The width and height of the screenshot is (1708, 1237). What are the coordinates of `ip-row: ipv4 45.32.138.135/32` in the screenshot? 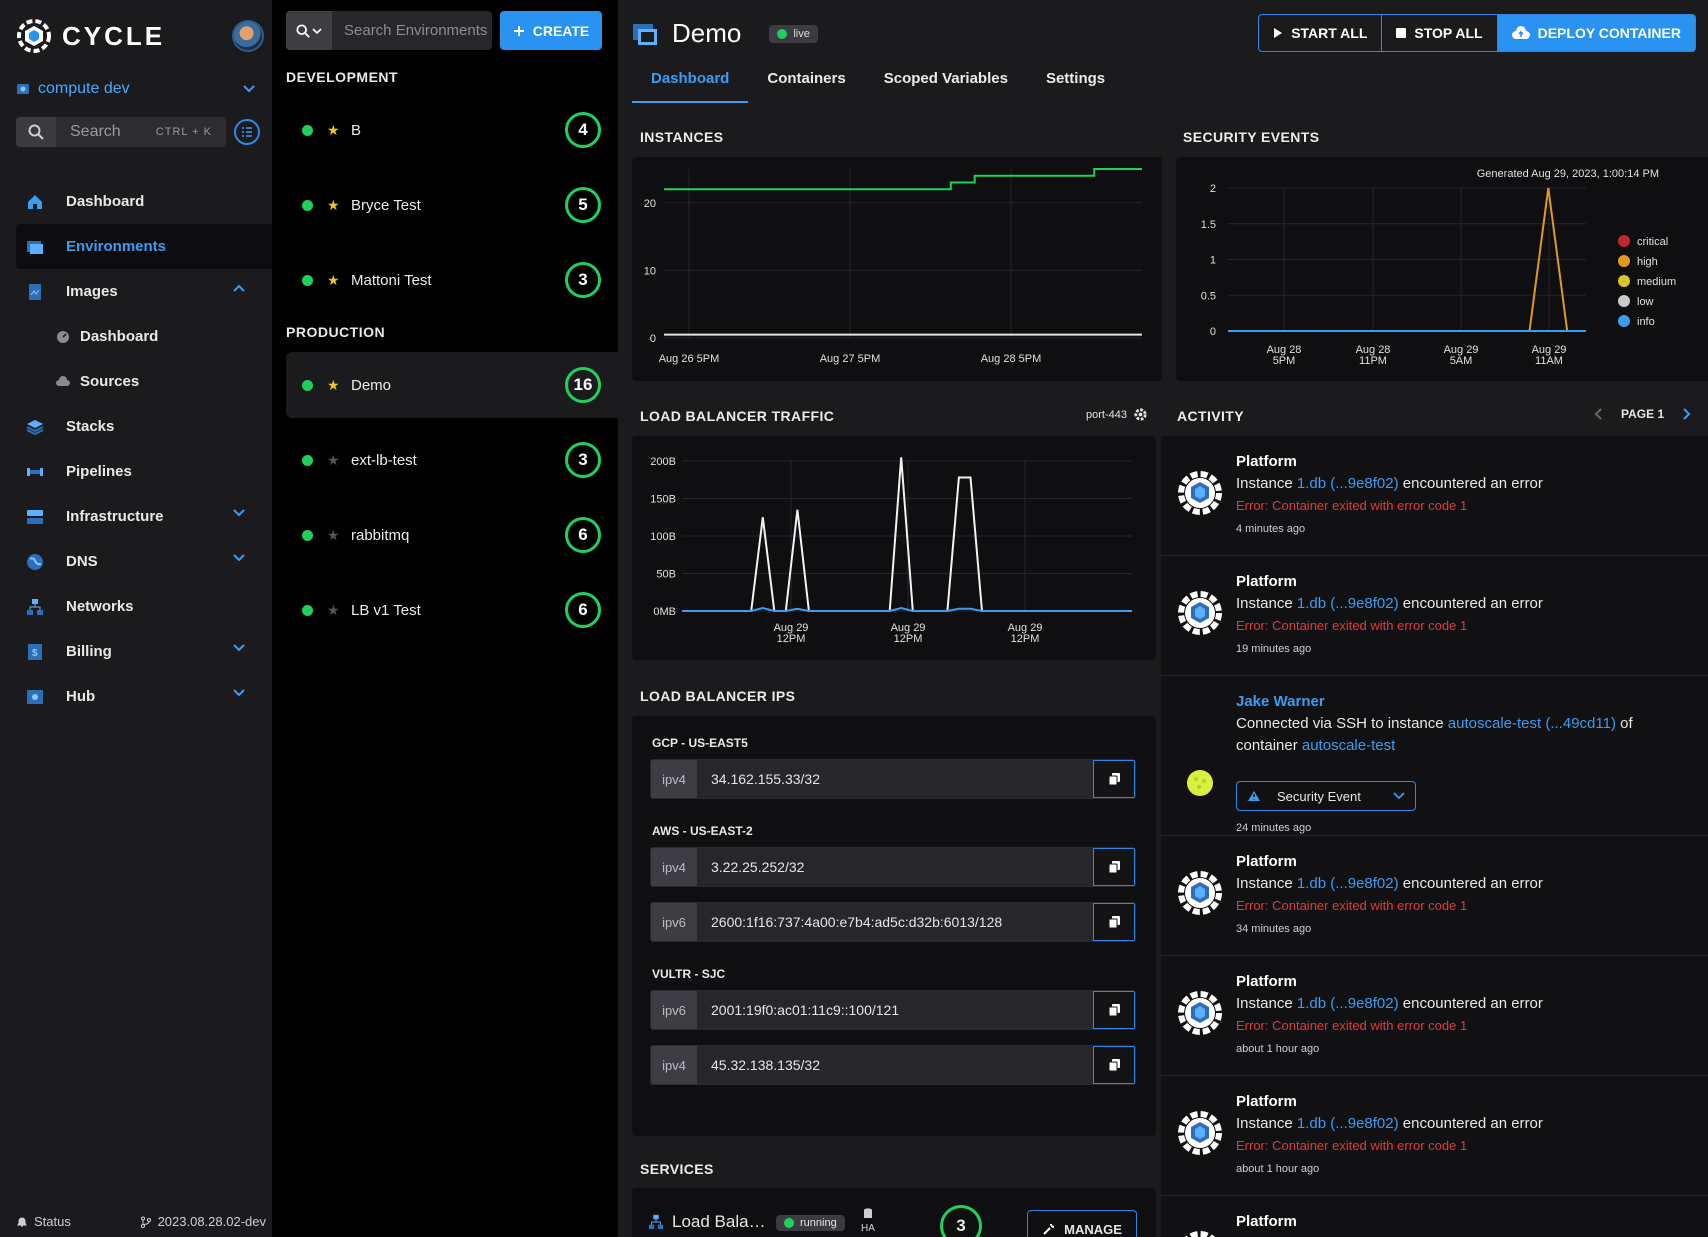 It's located at (893, 1065).